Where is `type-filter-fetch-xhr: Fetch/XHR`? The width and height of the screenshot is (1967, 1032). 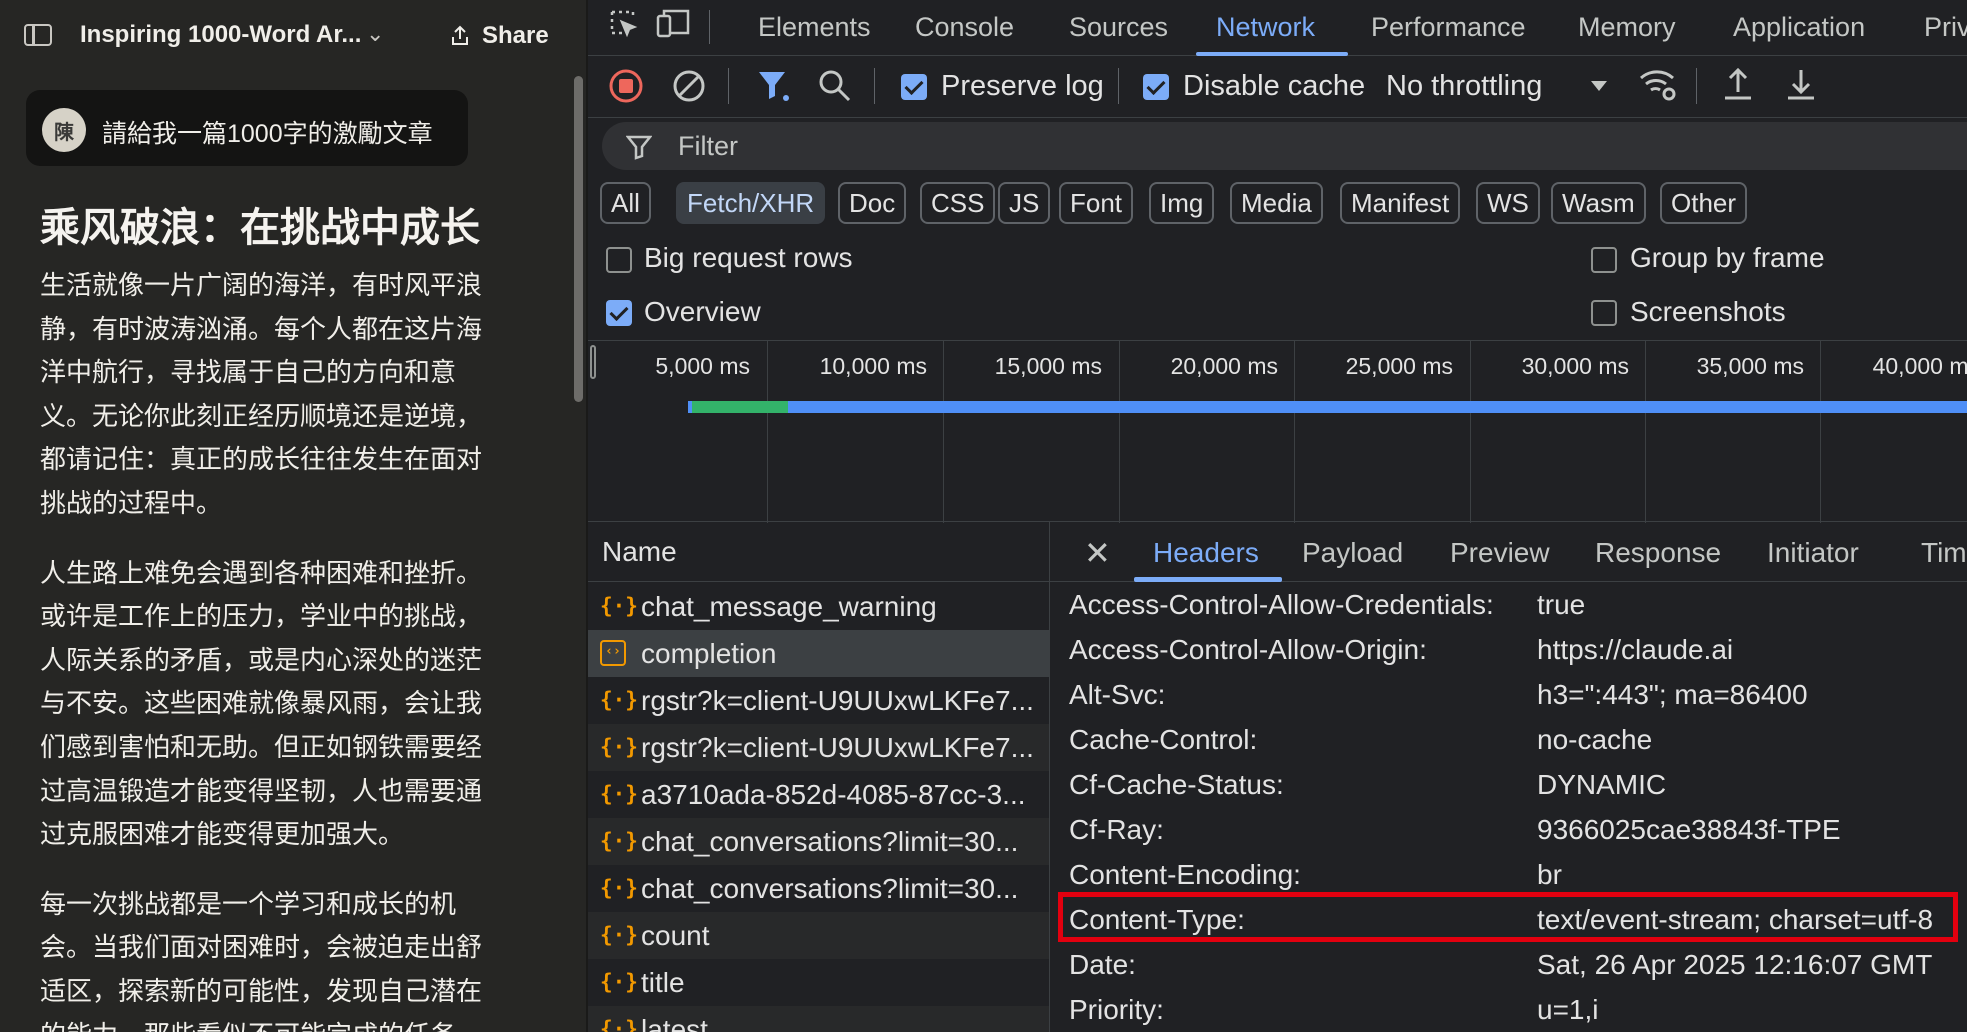
type-filter-fetch-xhr: Fetch/XHR is located at coordinates (751, 203).